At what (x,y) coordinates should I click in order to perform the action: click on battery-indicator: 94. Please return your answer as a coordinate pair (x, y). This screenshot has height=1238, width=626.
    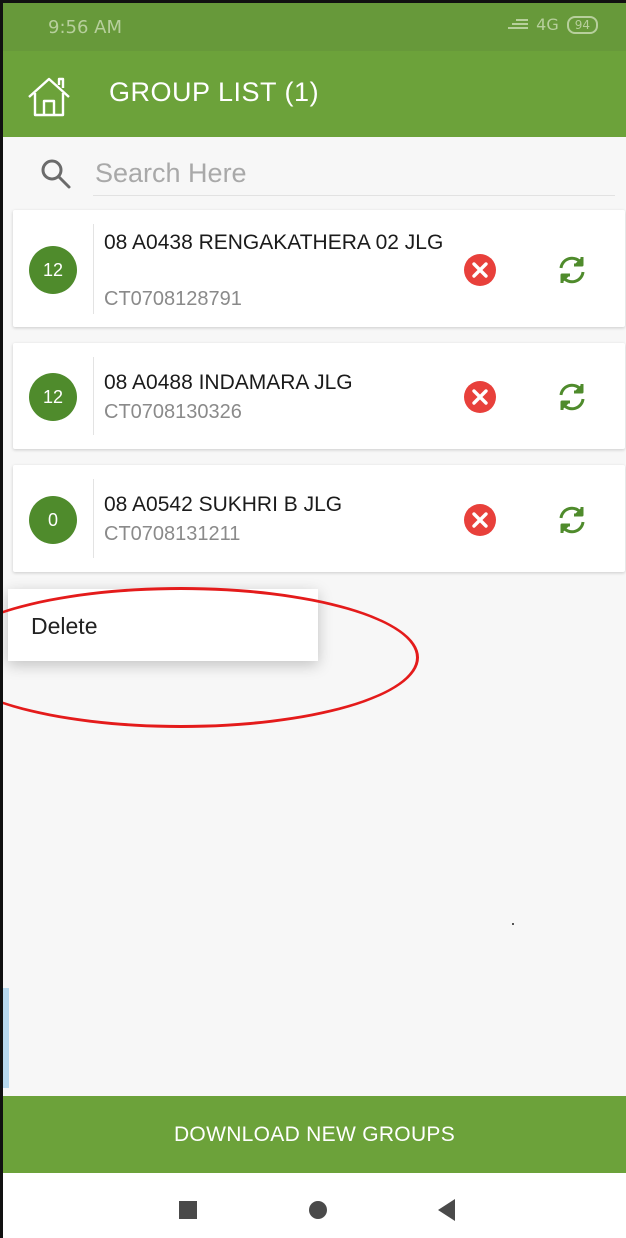
    Looking at the image, I should click on (582, 24).